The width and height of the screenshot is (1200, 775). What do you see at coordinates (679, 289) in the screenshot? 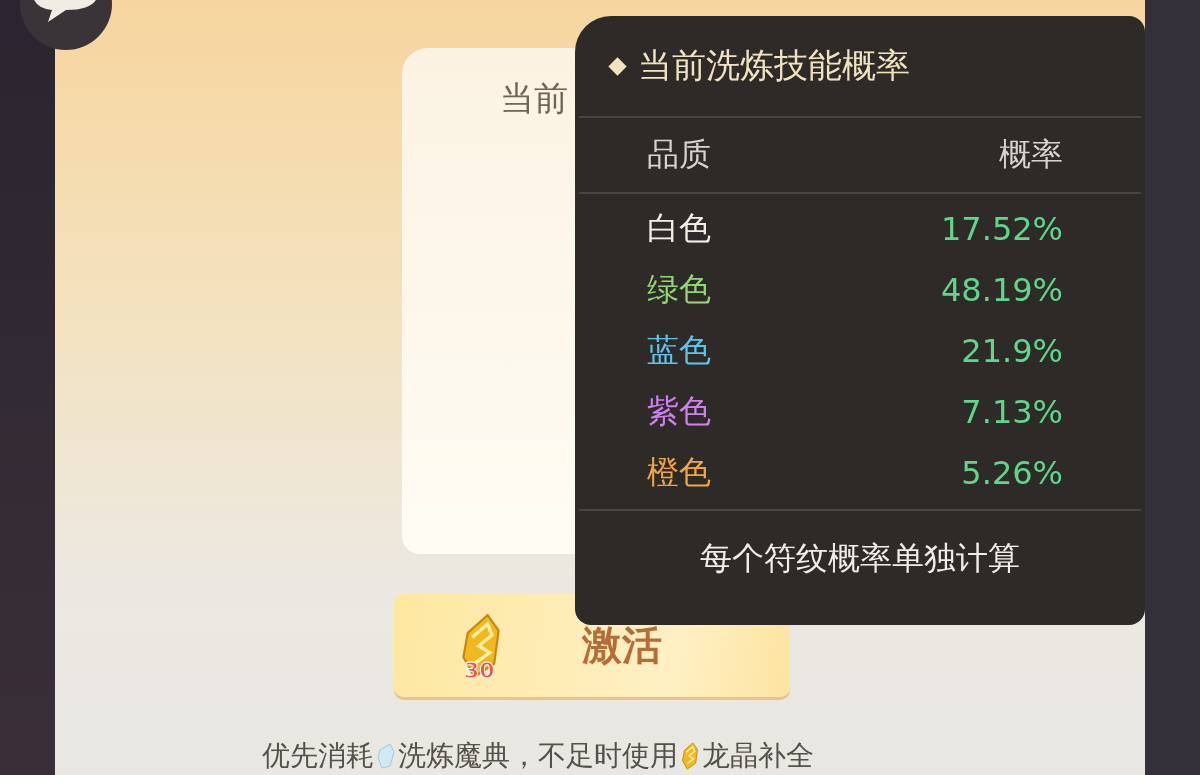
I see `quality-name: 绿色` at bounding box center [679, 289].